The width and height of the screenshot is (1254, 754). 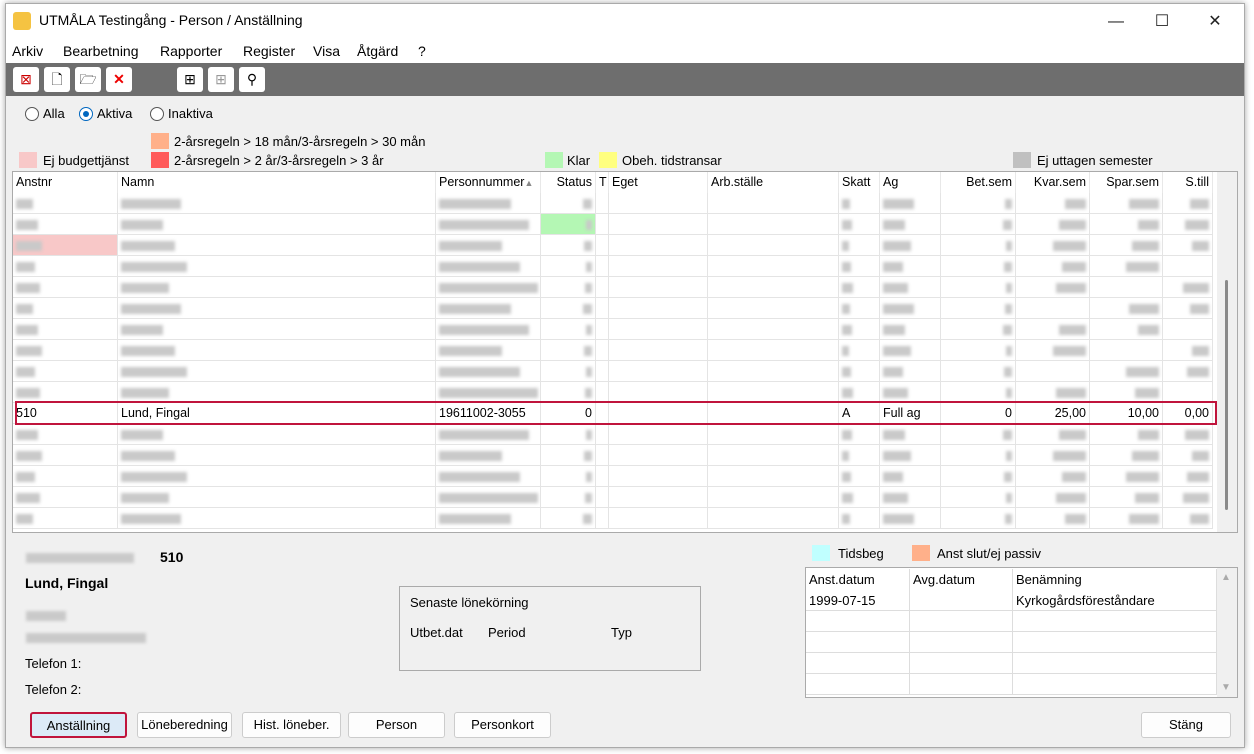 What do you see at coordinates (269, 51) in the screenshot?
I see `menu-register: Register` at bounding box center [269, 51].